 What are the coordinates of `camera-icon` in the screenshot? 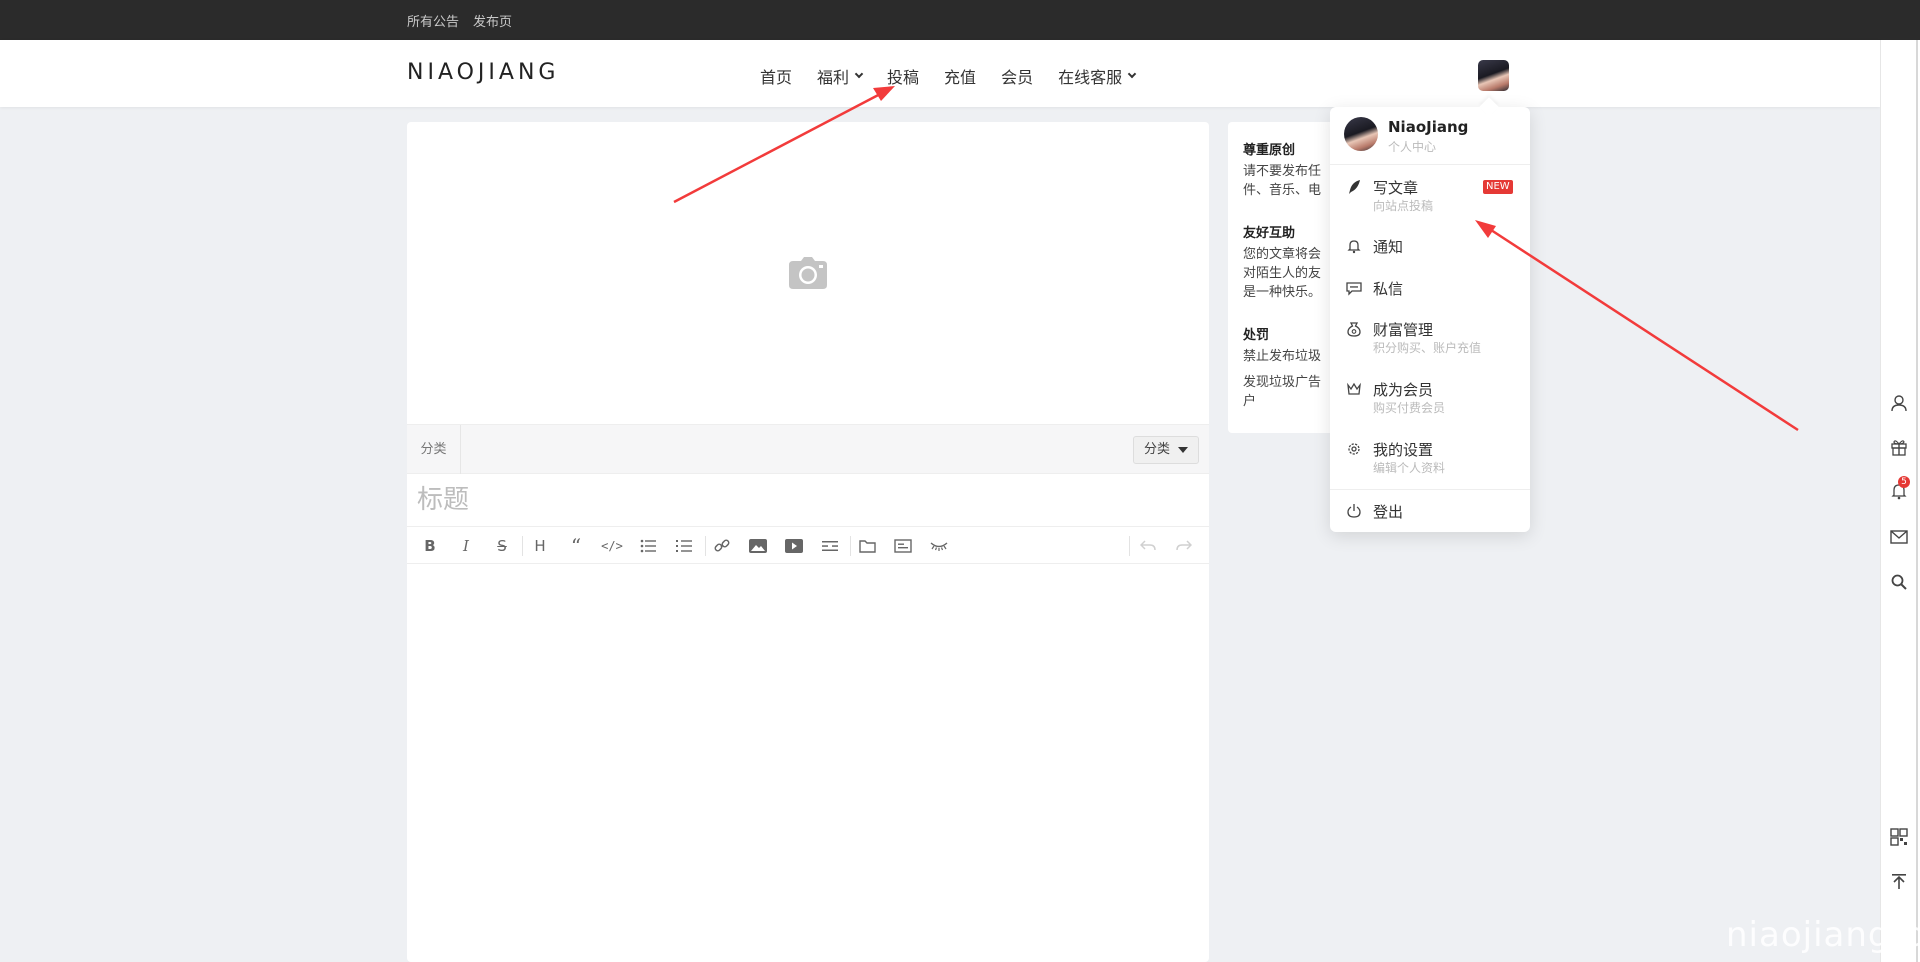 It's located at (808, 273).